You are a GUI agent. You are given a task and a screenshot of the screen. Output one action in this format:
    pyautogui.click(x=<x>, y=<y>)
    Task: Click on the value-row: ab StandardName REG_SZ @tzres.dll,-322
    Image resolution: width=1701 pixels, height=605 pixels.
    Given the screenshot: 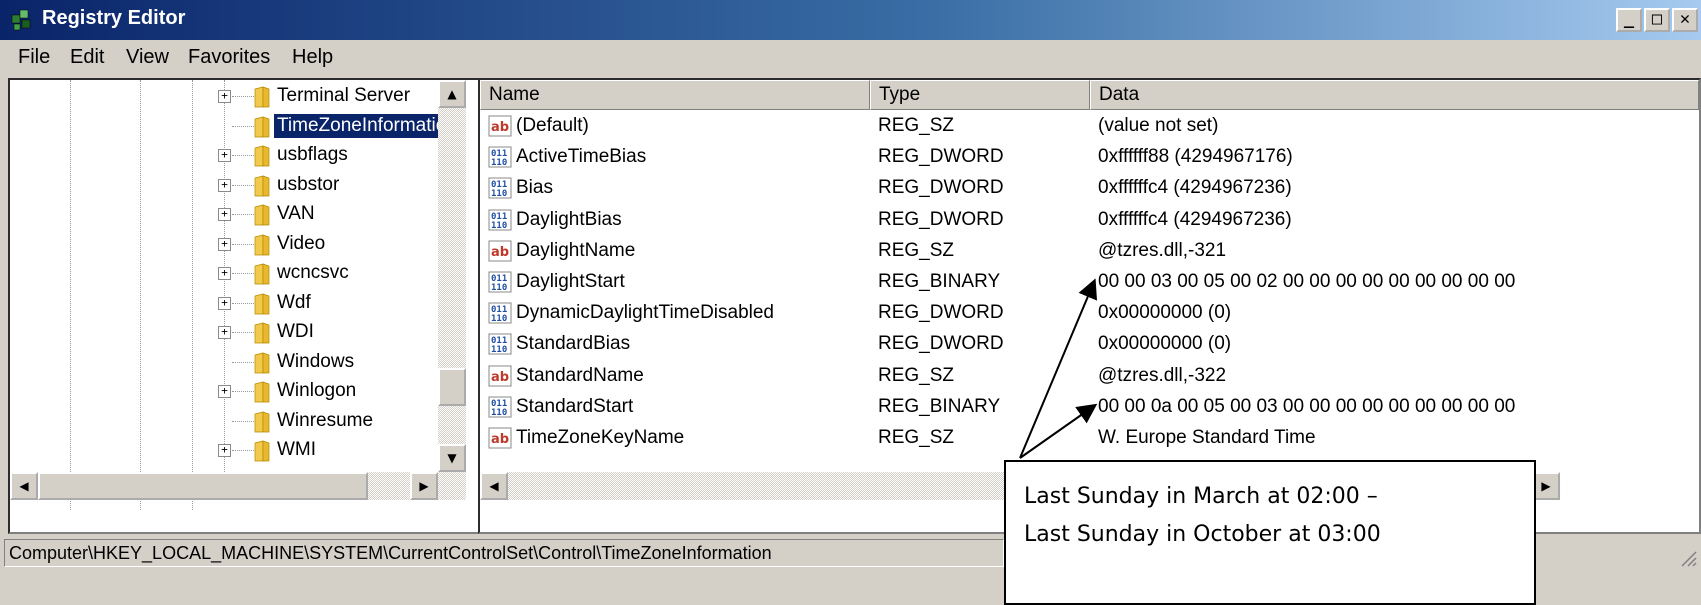 What is the action you would take?
    pyautogui.click(x=1070, y=377)
    